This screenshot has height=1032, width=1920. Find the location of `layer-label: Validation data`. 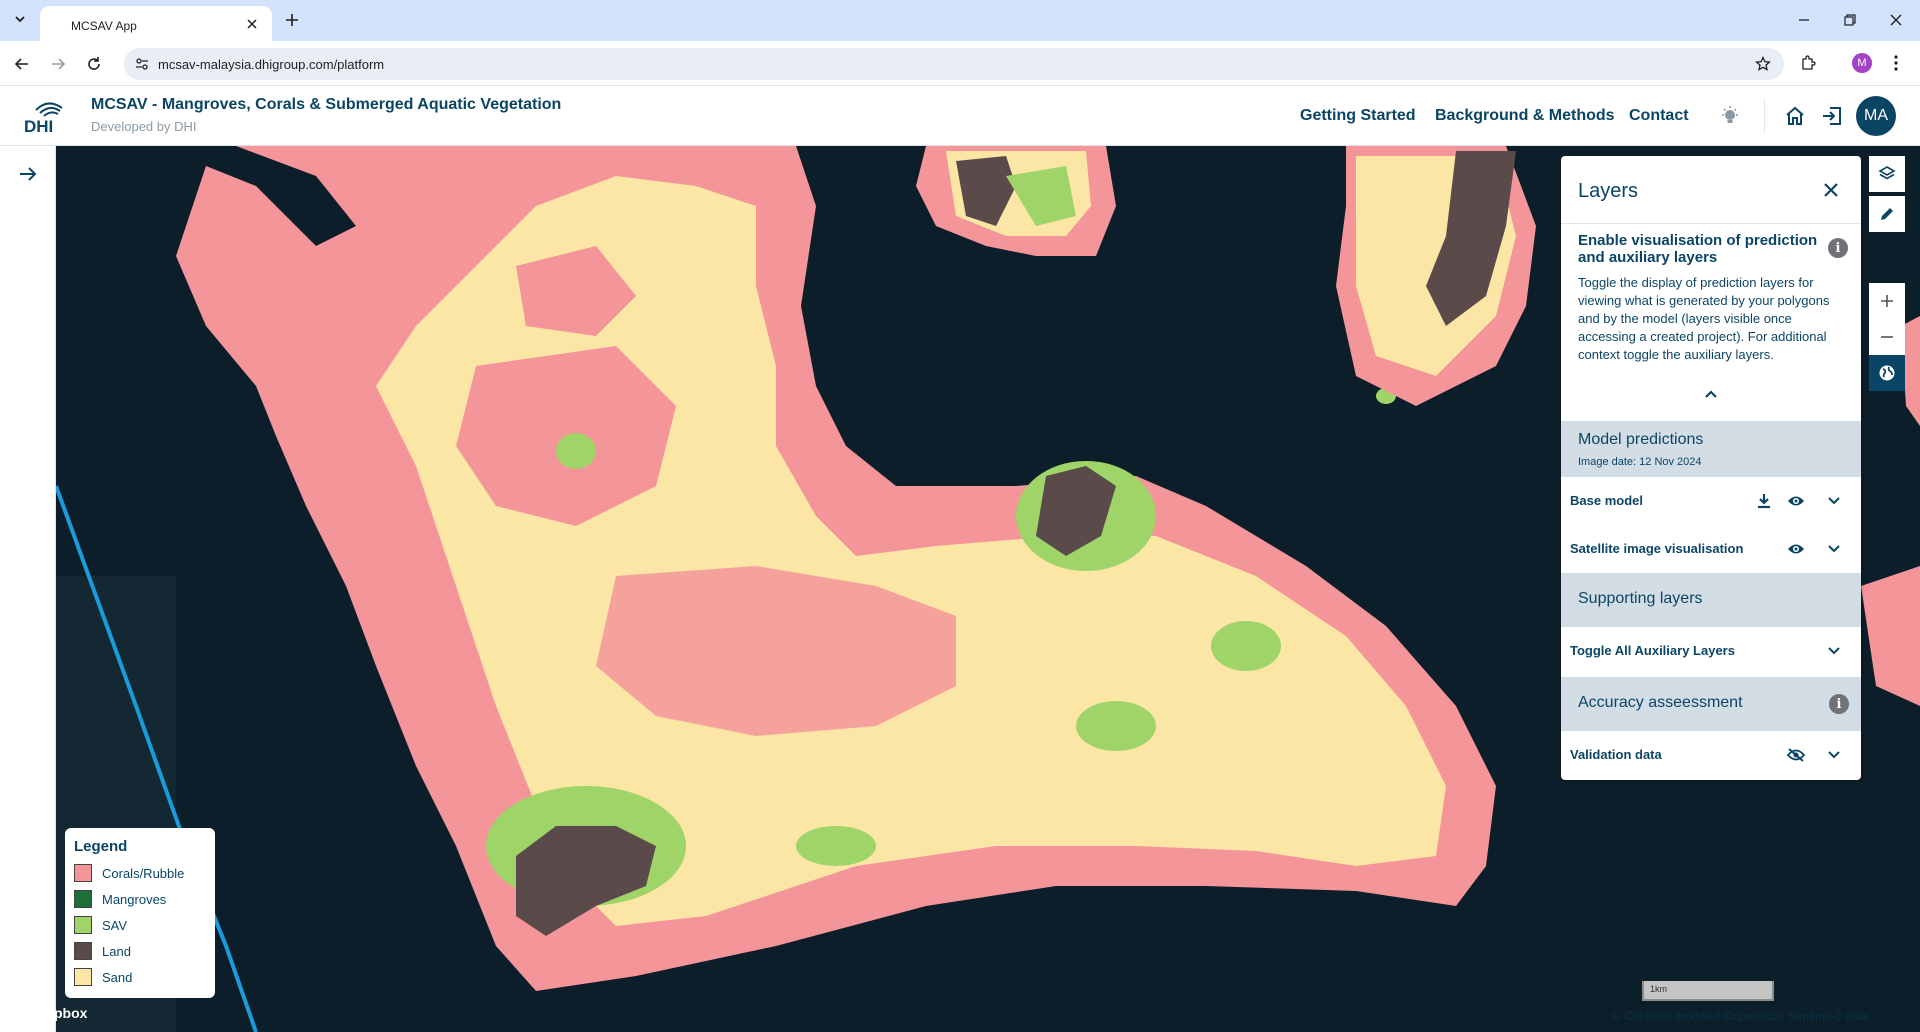

layer-label: Validation data is located at coordinates (1616, 754).